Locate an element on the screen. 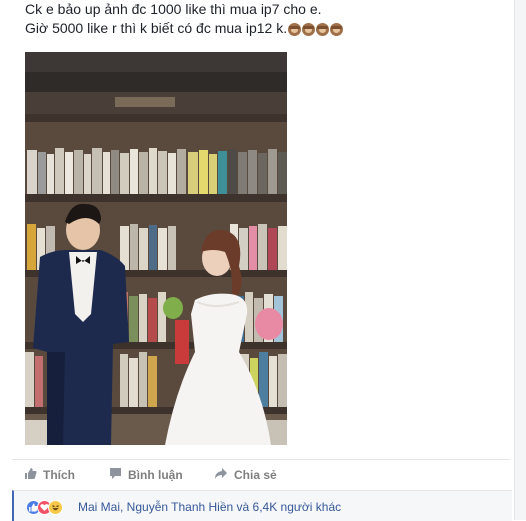 This screenshot has width=526, height=521. like-button: Thích is located at coordinates (49, 475).